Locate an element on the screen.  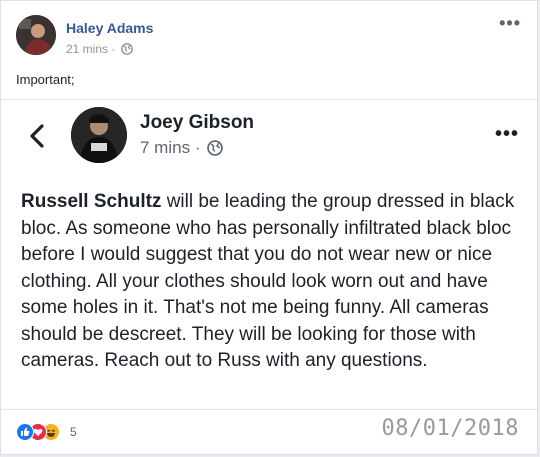
like-icon is located at coordinates (25, 432).